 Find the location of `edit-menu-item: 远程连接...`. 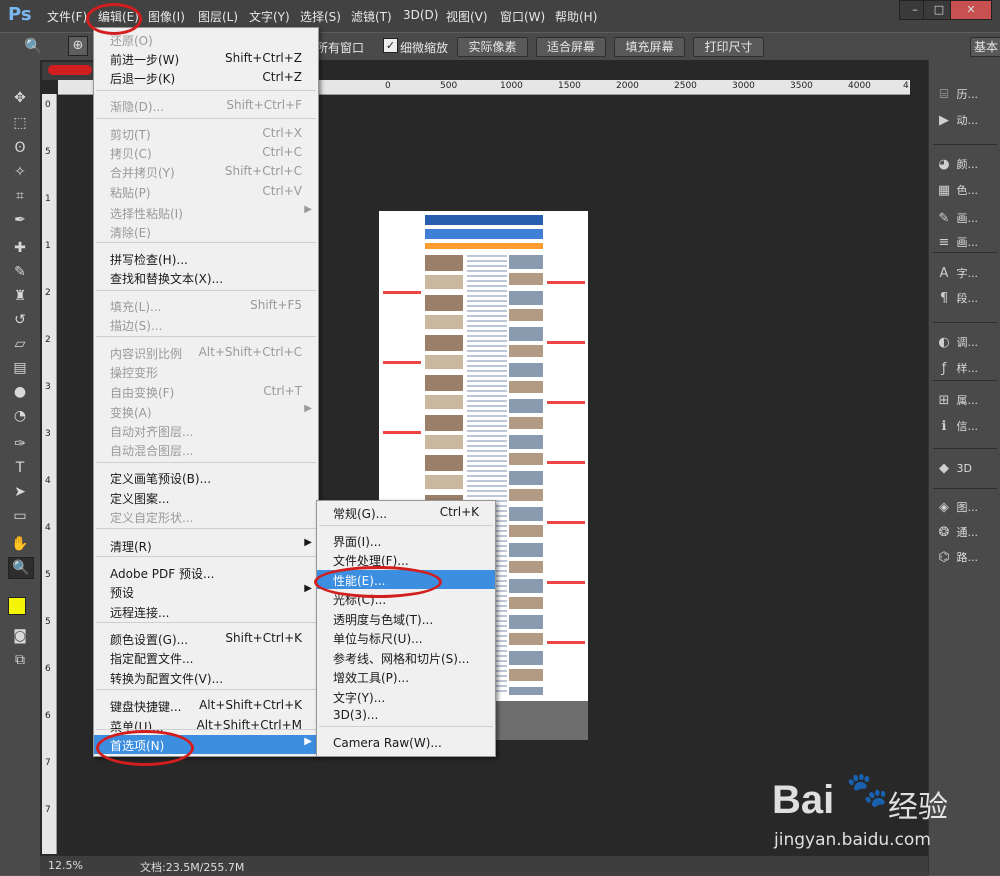

edit-menu-item: 远程连接... is located at coordinates (206, 611).